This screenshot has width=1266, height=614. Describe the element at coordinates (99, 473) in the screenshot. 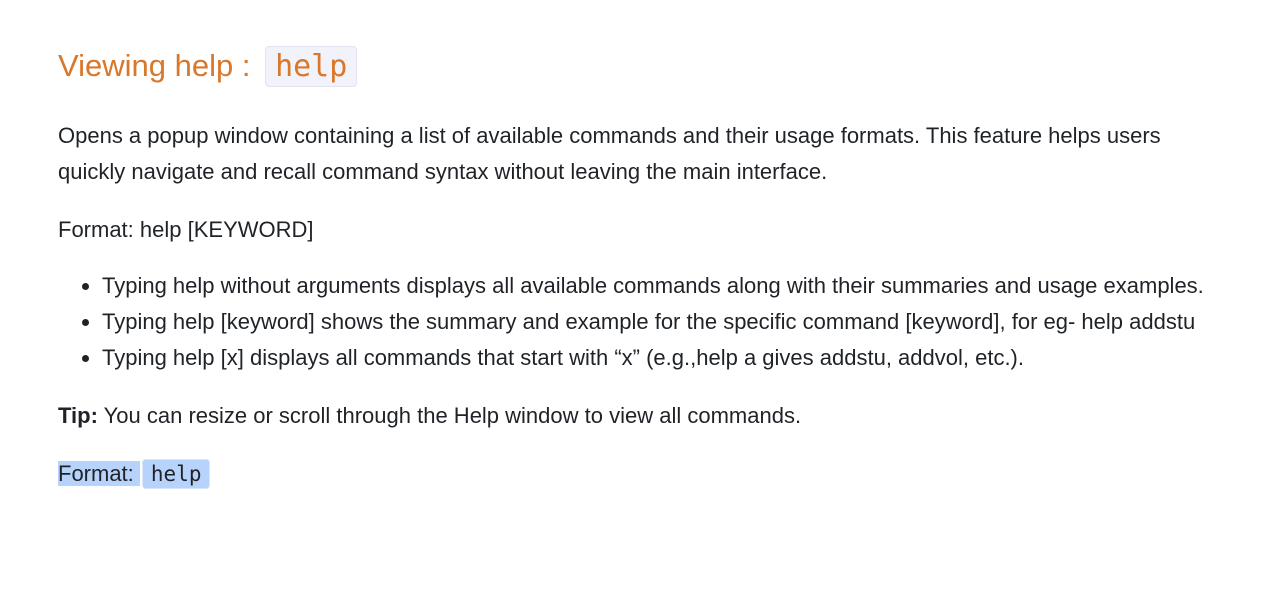

I see `final-format-label: Format:` at that location.